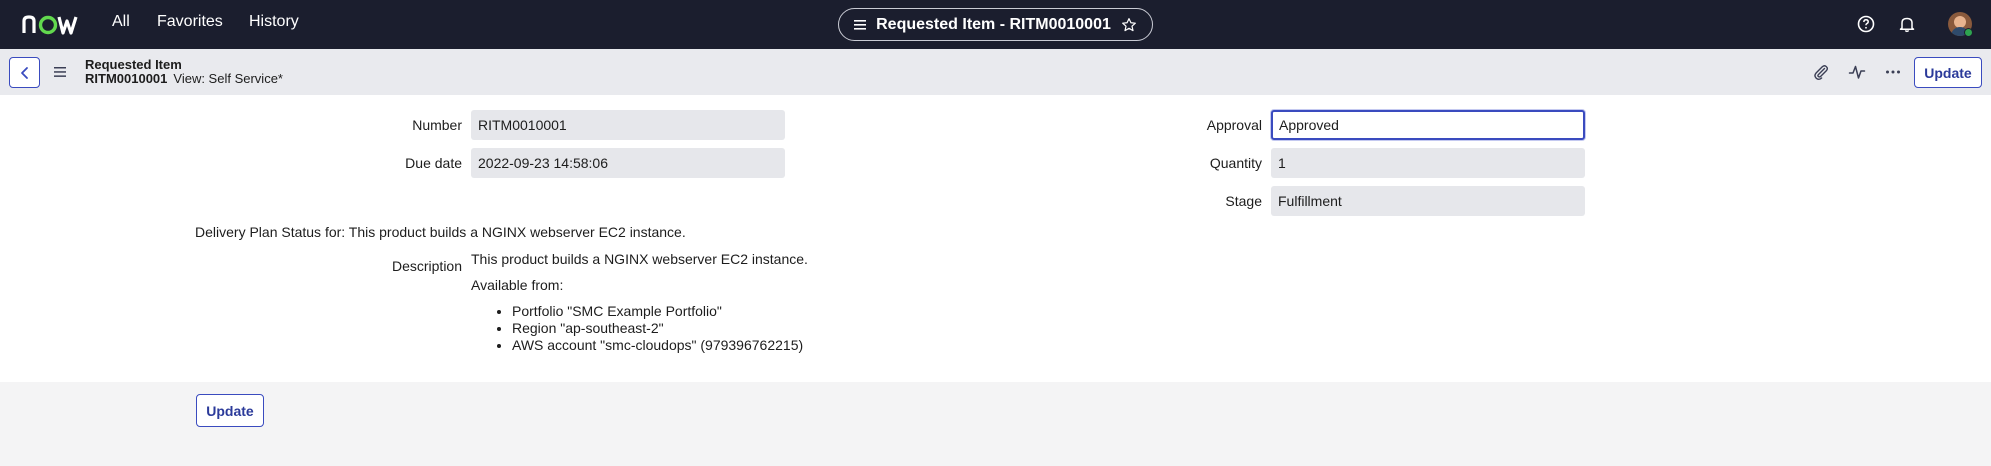  What do you see at coordinates (1234, 125) in the screenshot?
I see `approval-label: Approval` at bounding box center [1234, 125].